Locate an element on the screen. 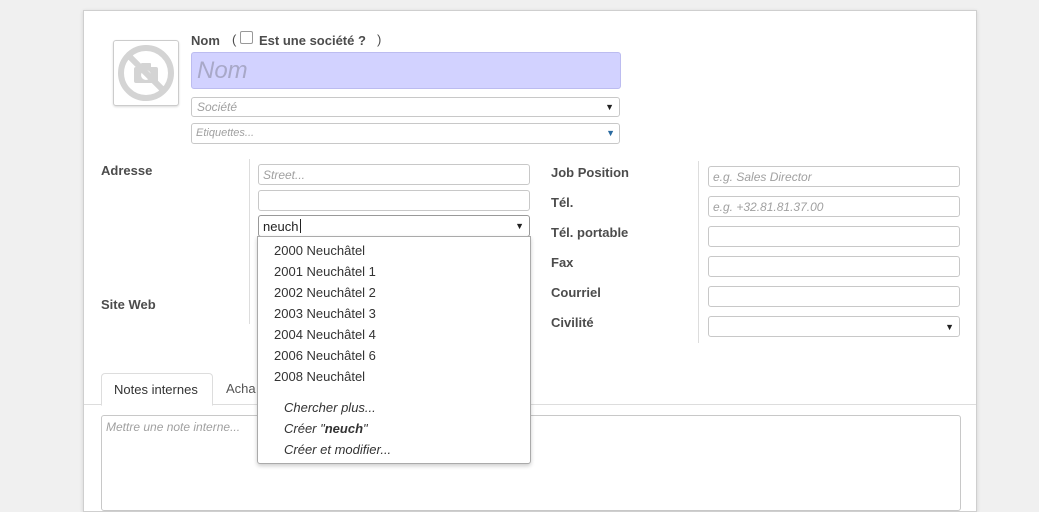  tab-notes: Notes internes is located at coordinates (157, 389).